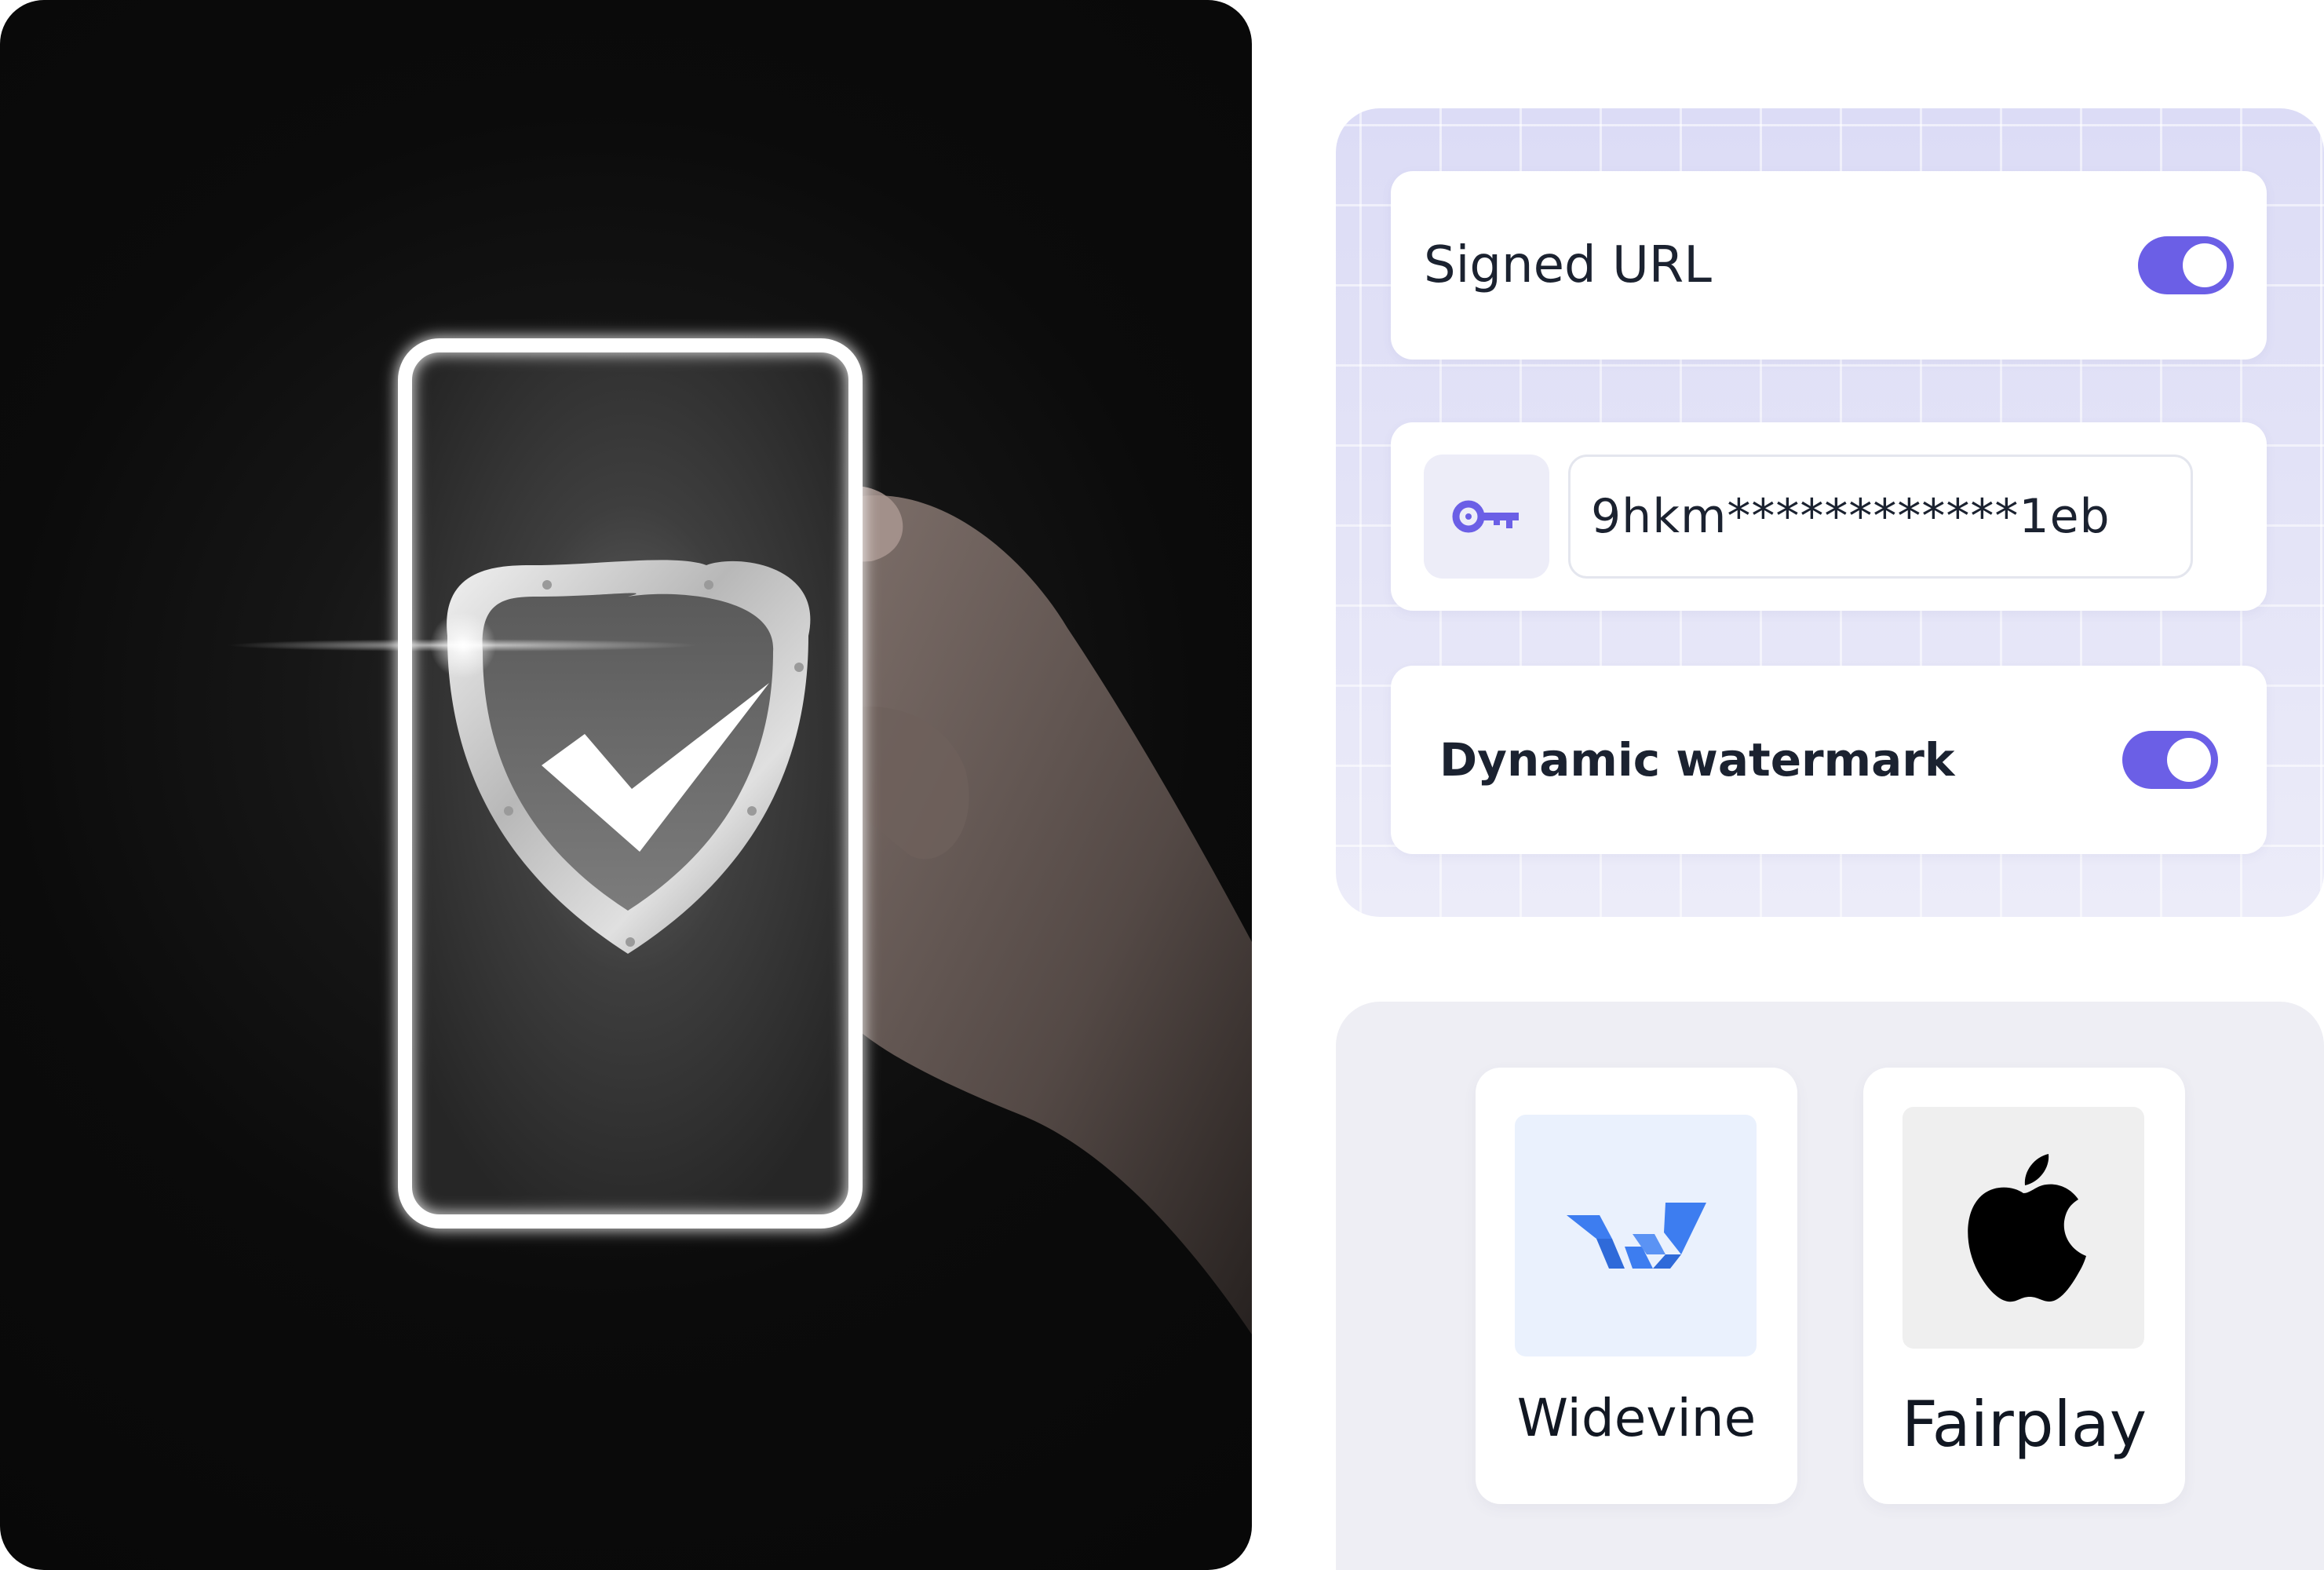  I want to click on api-key-field: 9hkm************1eb, so click(1881, 517).